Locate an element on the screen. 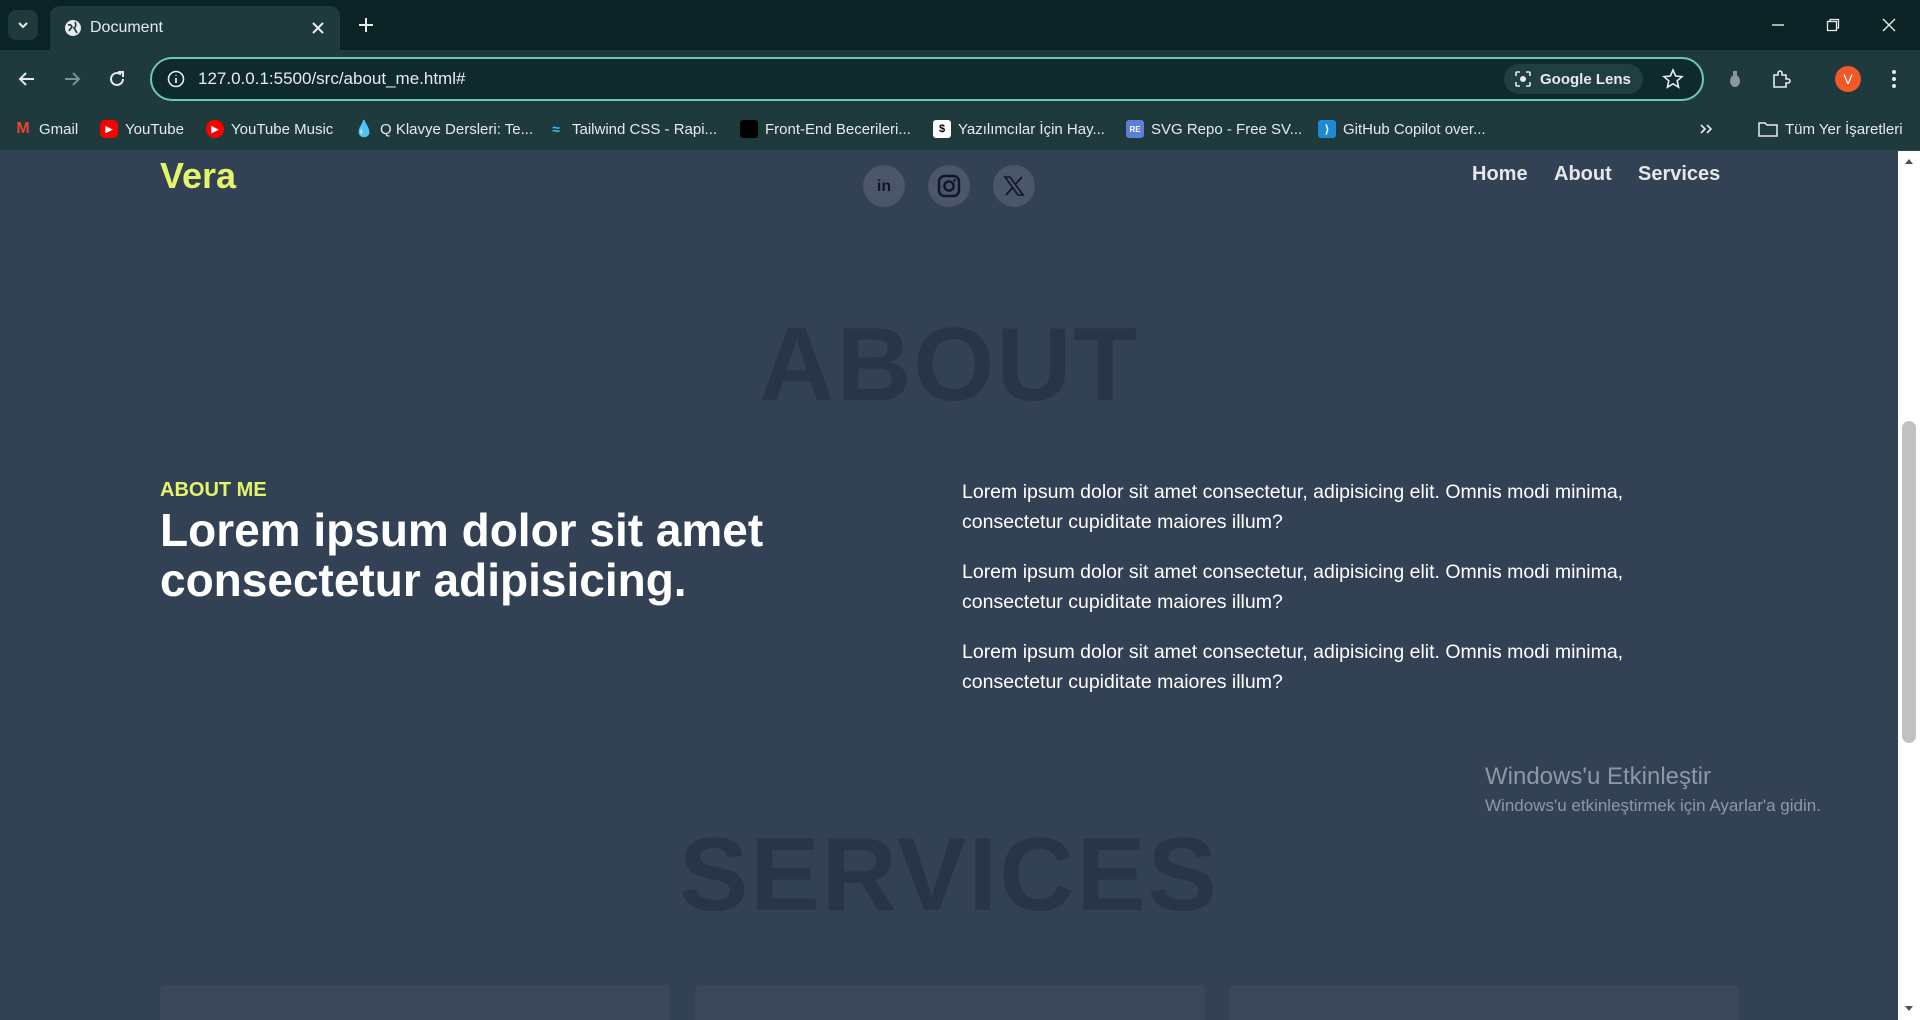 The height and width of the screenshot is (1020, 1920). bookmark-youtube-music: ▶ YouTube Music is located at coordinates (269, 129).